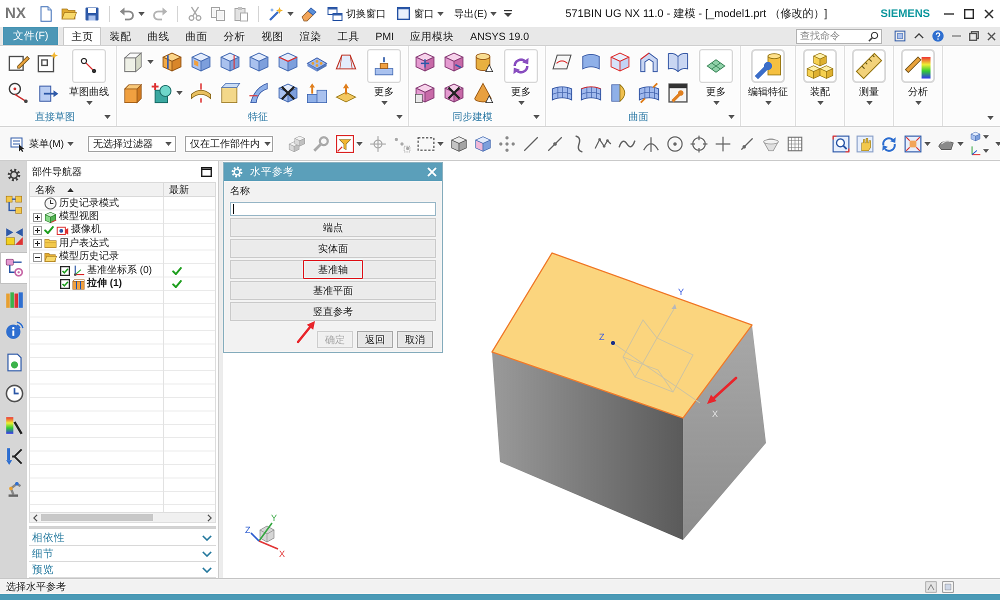 The image size is (1000, 600). What do you see at coordinates (36, 587) in the screenshot?
I see `status-message: 选择水平参考` at bounding box center [36, 587].